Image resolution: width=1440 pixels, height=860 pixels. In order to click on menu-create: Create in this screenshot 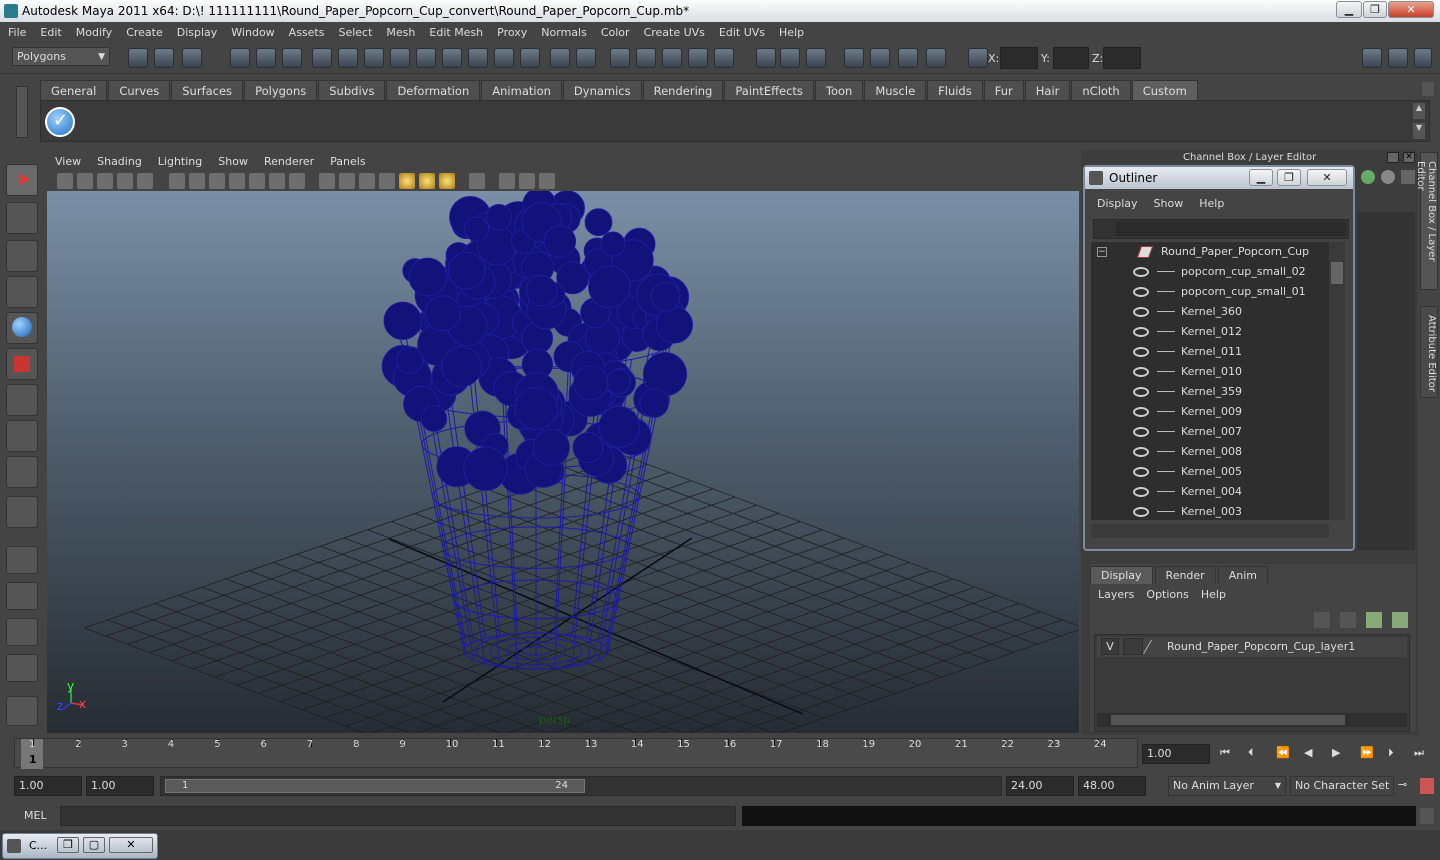, I will do `click(144, 32)`.